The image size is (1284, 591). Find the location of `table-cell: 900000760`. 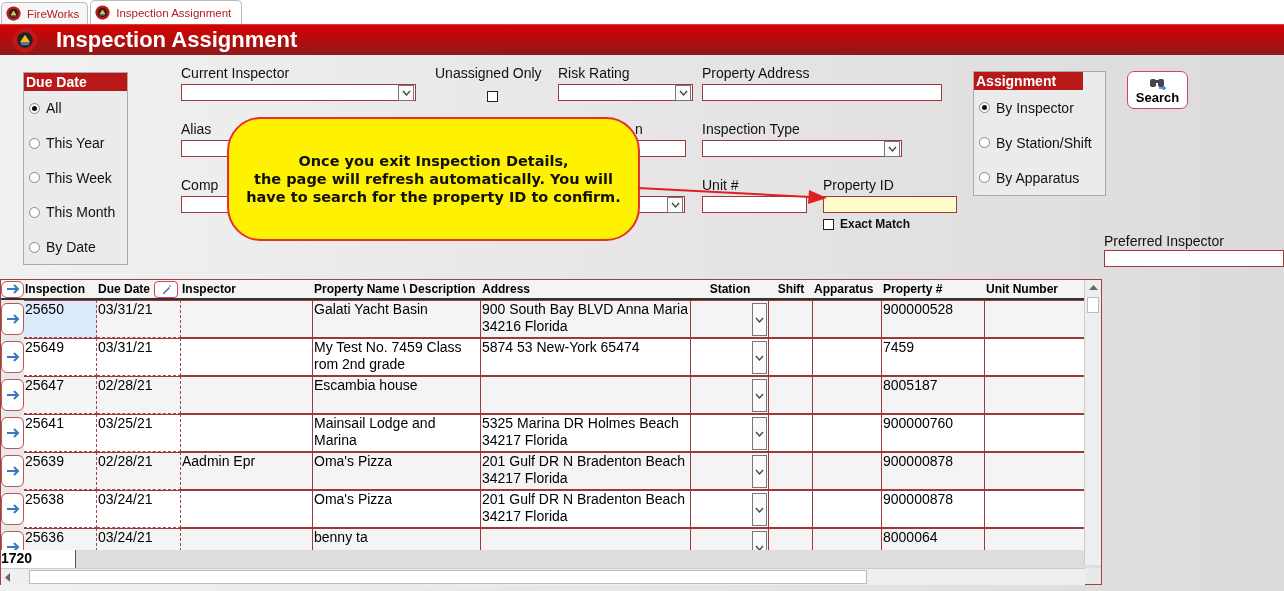

table-cell: 900000760 is located at coordinates (933, 433).